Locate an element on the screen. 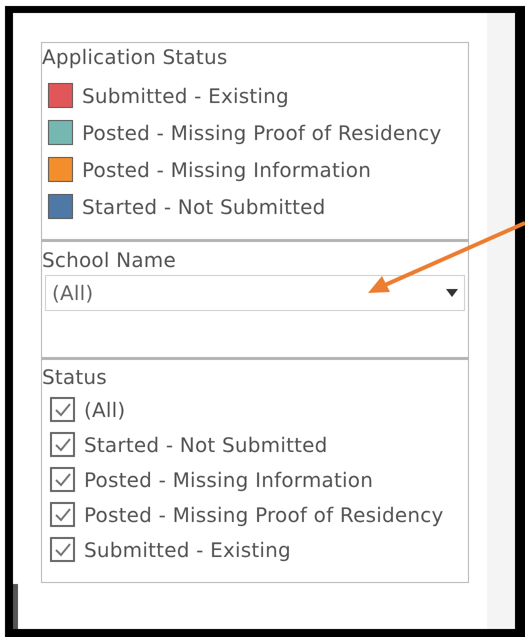 This screenshot has width=525, height=637. legend-title: Application Status is located at coordinates (135, 57).